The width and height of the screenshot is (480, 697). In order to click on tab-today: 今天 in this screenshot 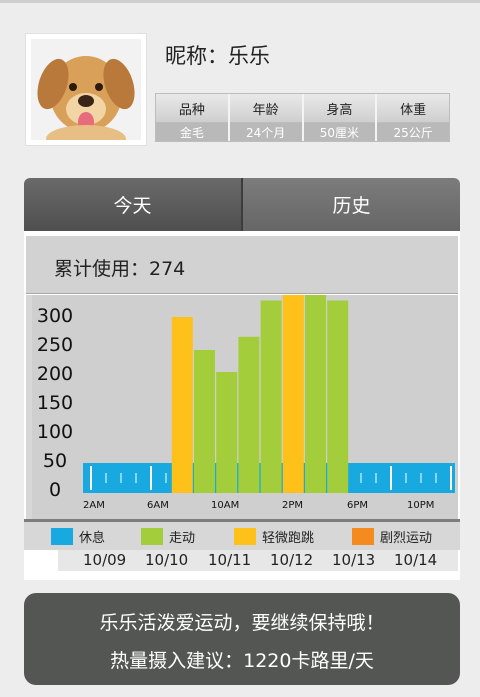, I will do `click(132, 204)`.